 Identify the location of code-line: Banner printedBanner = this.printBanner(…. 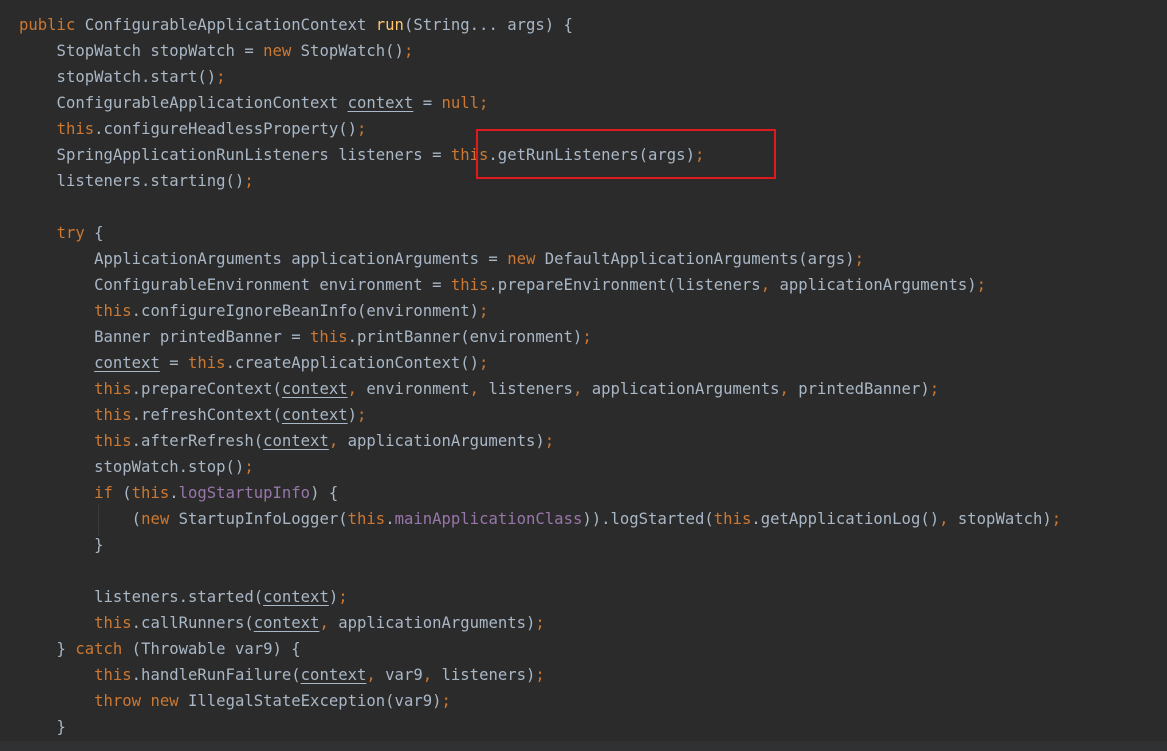
(540, 337).